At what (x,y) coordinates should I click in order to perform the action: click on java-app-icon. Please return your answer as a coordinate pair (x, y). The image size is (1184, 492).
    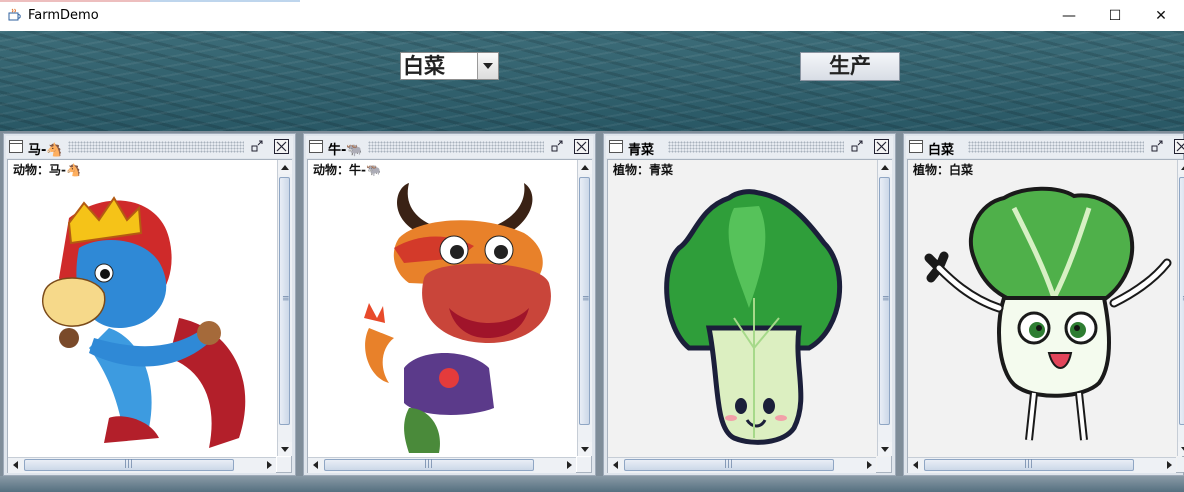
    Looking at the image, I should click on (14, 14).